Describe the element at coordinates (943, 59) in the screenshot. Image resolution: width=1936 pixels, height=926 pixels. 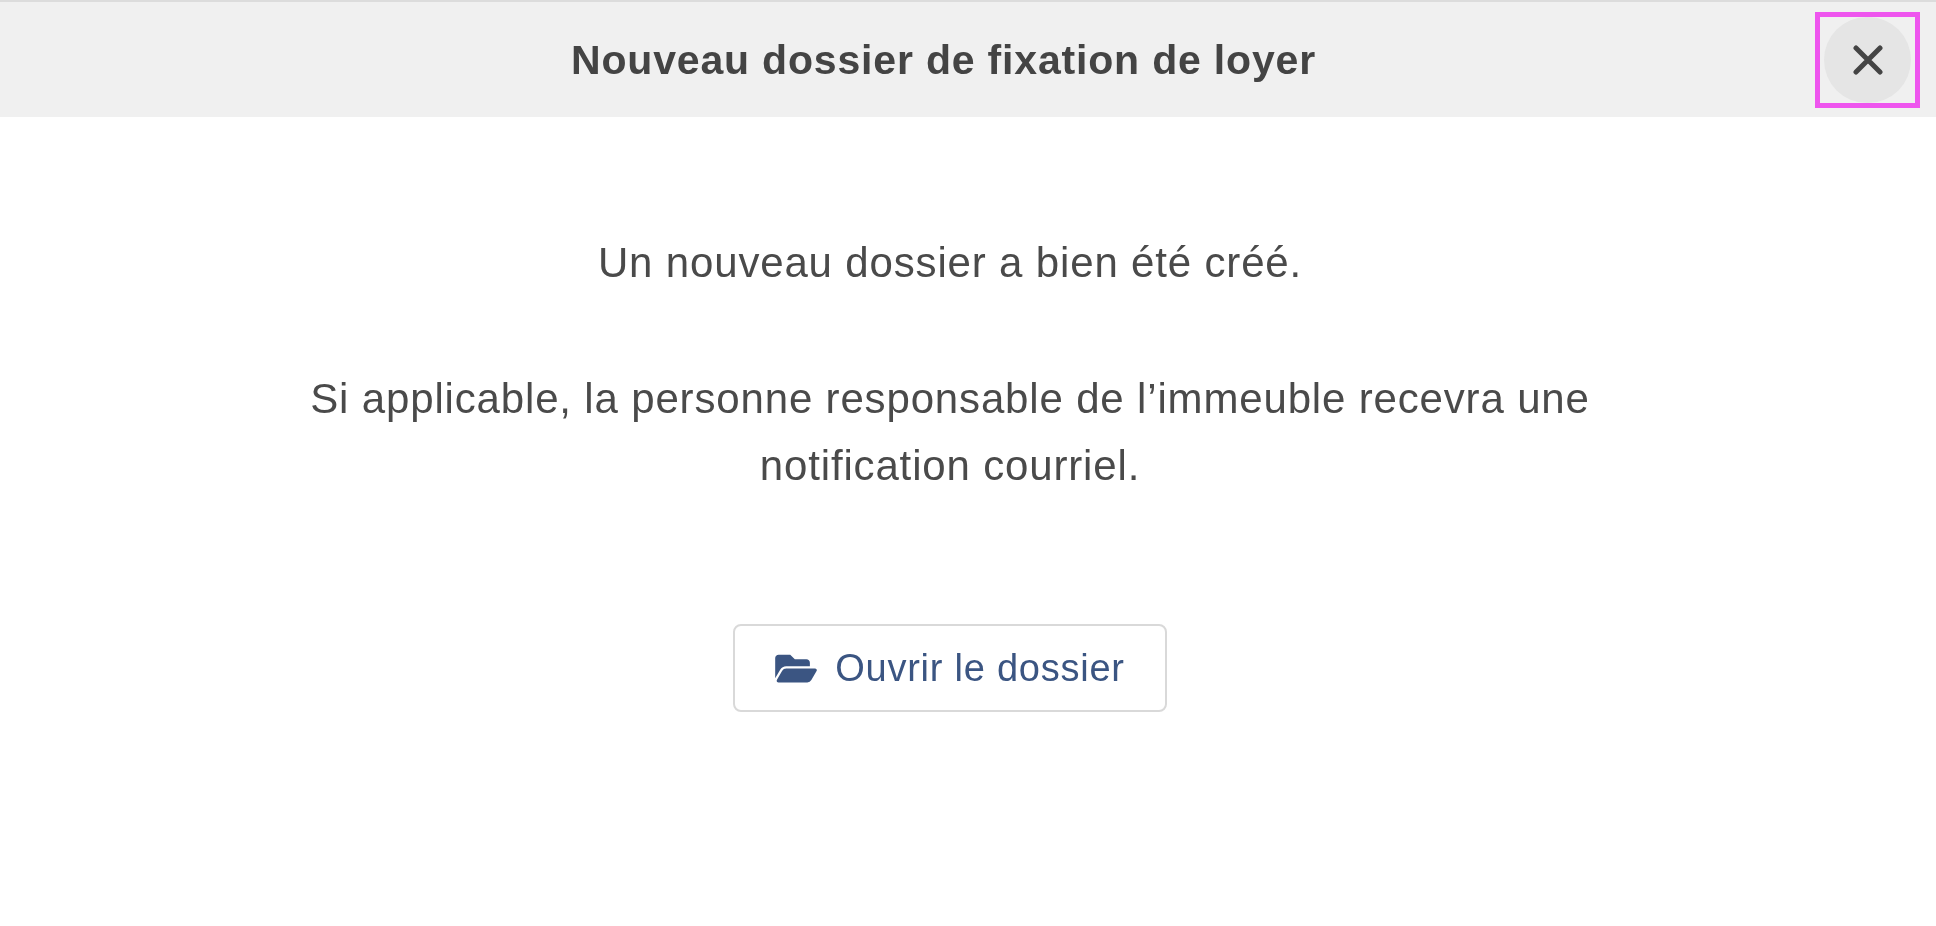
I see `dialog-title: Nouveau dossier de fixation de loyer` at that location.